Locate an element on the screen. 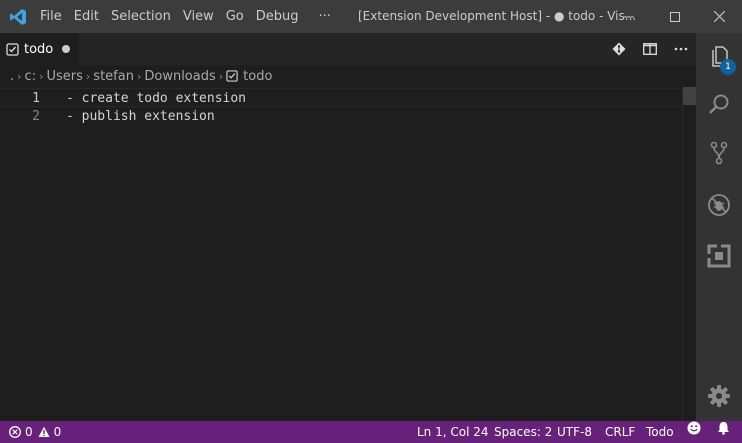 Image resolution: width=742 pixels, height=443 pixels. debug-view-button is located at coordinates (719, 205).